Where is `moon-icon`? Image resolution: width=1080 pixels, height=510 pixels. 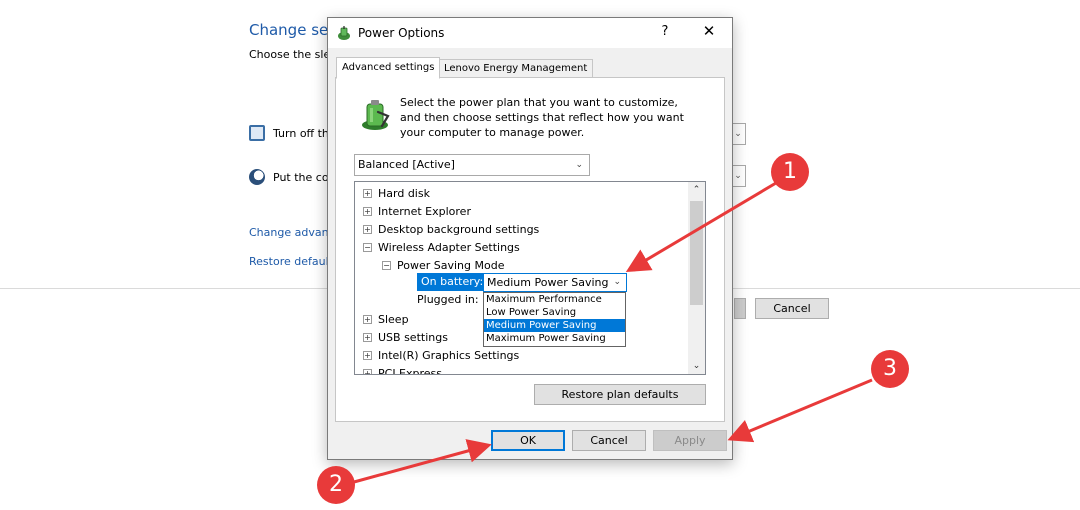
moon-icon is located at coordinates (257, 177).